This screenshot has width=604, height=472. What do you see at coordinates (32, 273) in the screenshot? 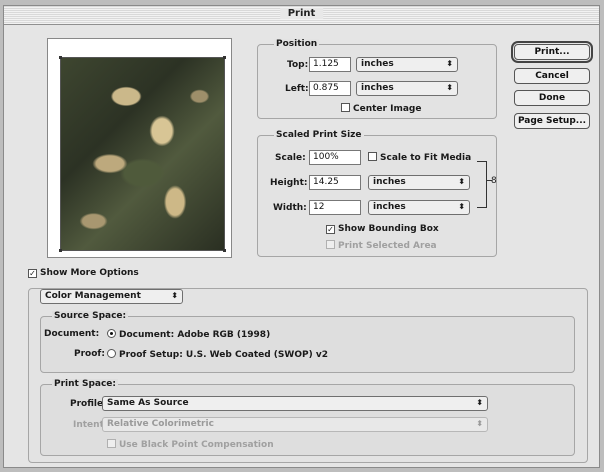
I see `show-more-options-check: ✓` at bounding box center [32, 273].